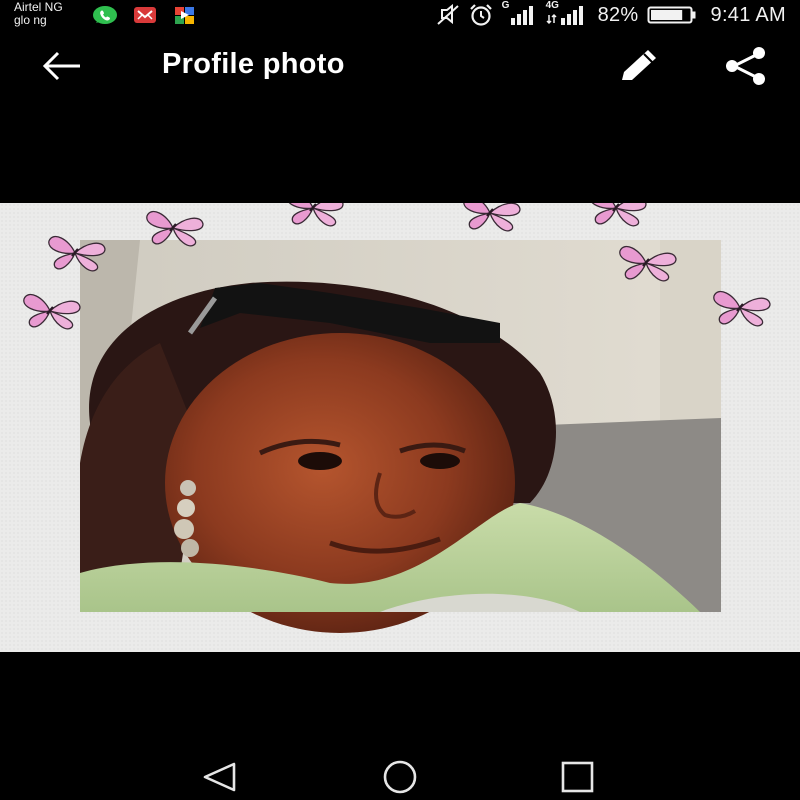 The image size is (800, 800). I want to click on nav-back-icon, so click(219, 777).